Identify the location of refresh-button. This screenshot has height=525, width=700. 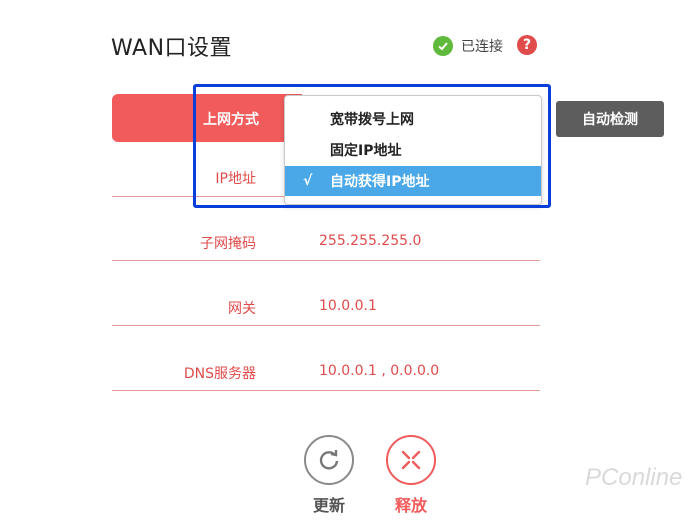
(329, 460).